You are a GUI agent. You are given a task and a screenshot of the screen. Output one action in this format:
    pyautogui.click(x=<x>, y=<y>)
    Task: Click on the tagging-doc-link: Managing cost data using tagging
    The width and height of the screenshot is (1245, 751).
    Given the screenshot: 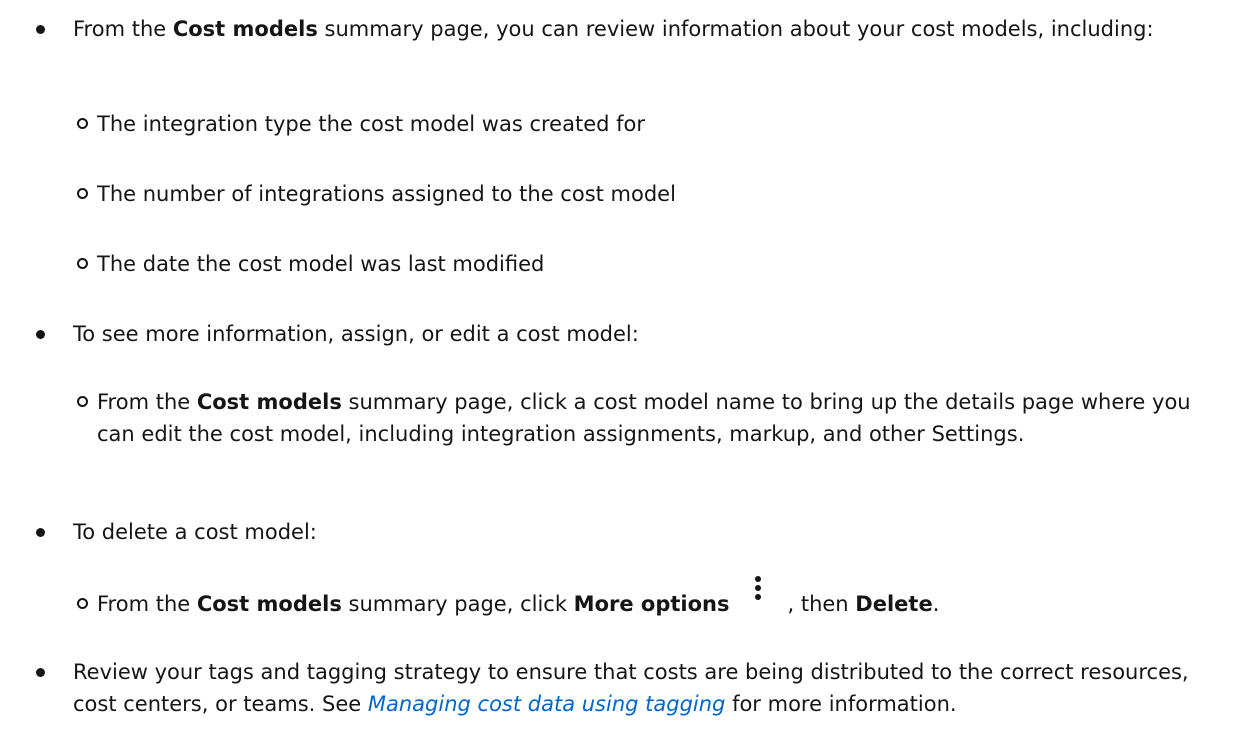 What is the action you would take?
    pyautogui.click(x=547, y=704)
    